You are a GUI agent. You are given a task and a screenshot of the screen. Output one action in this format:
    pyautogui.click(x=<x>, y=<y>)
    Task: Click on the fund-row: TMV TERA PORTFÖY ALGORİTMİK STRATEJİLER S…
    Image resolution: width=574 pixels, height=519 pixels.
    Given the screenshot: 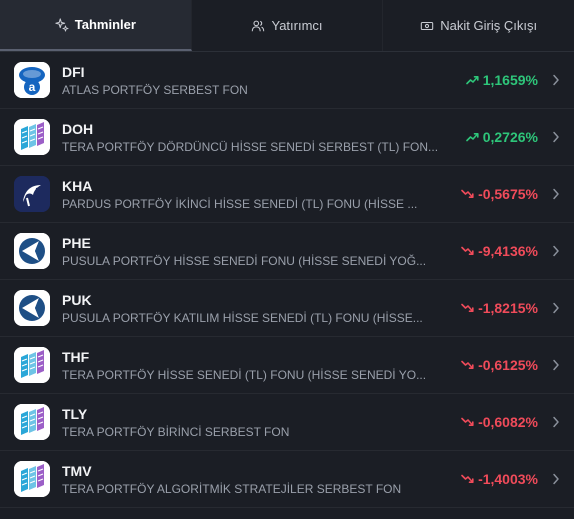 What is the action you would take?
    pyautogui.click(x=287, y=479)
    